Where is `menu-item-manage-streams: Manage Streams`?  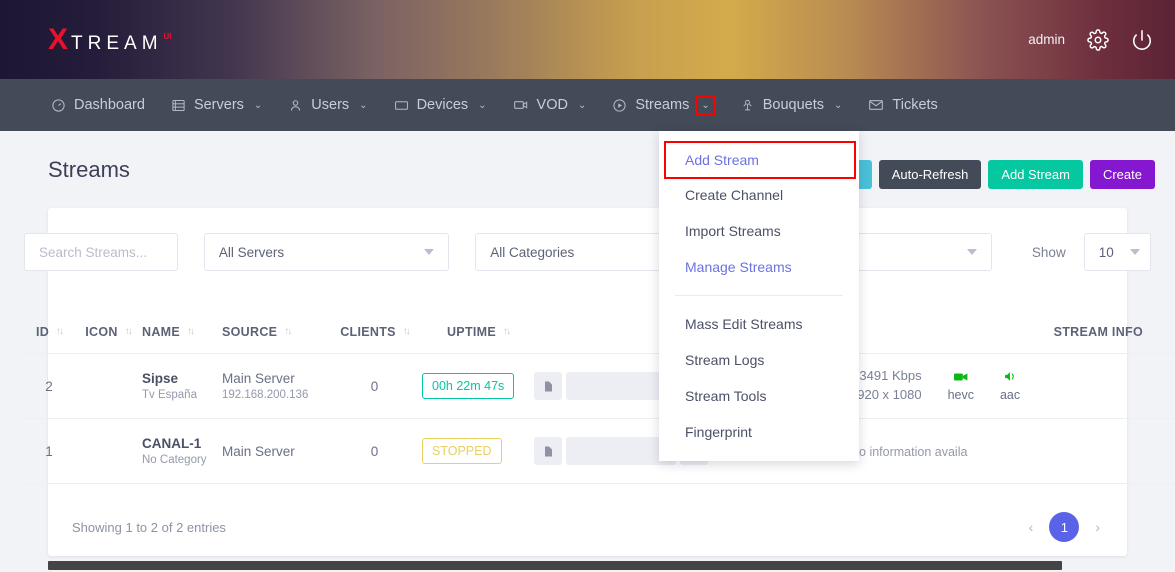
menu-item-manage-streams: Manage Streams is located at coordinates (759, 267).